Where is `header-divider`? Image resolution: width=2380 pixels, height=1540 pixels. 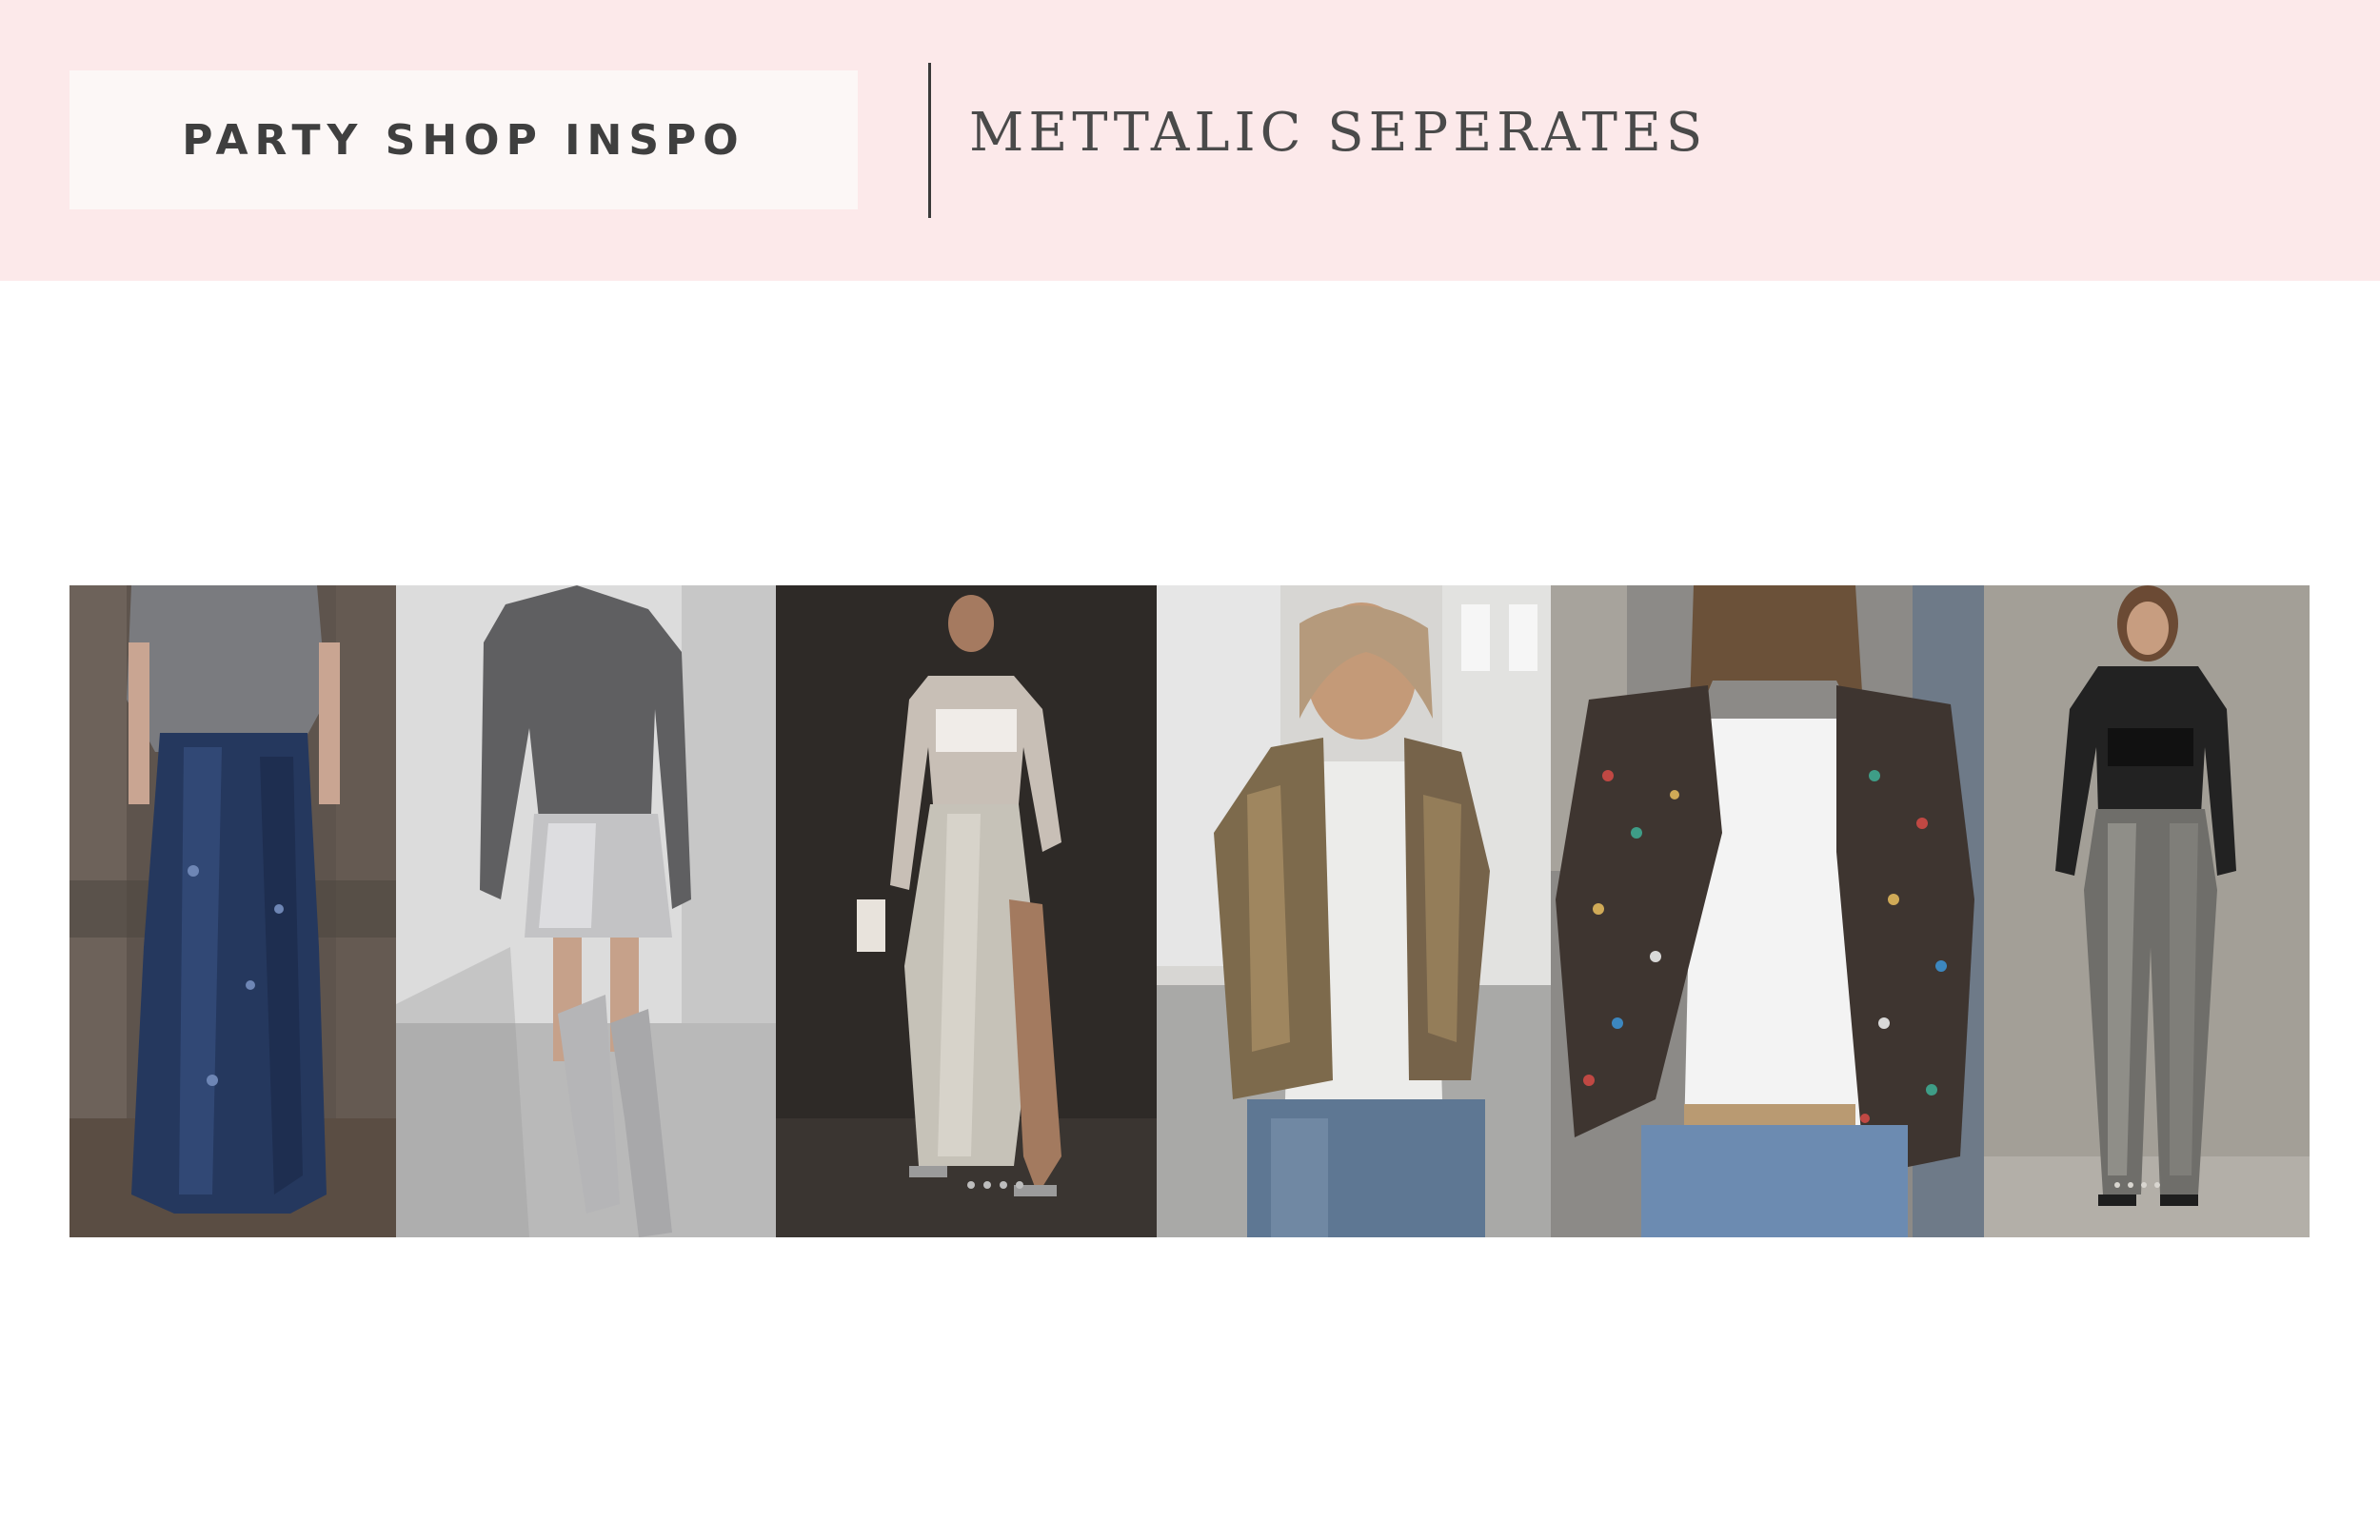
header-divider is located at coordinates (929, 140).